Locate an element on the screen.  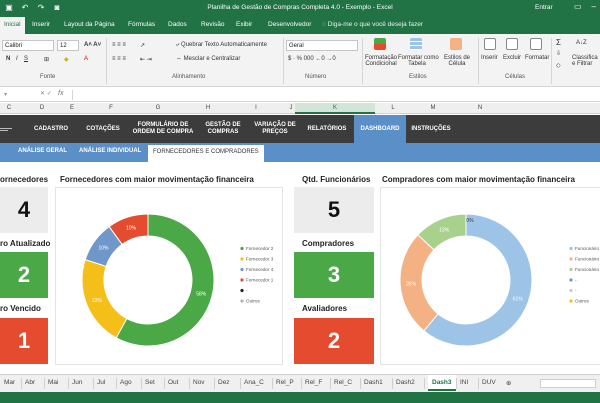
bold-button: N is located at coordinates (8, 59).